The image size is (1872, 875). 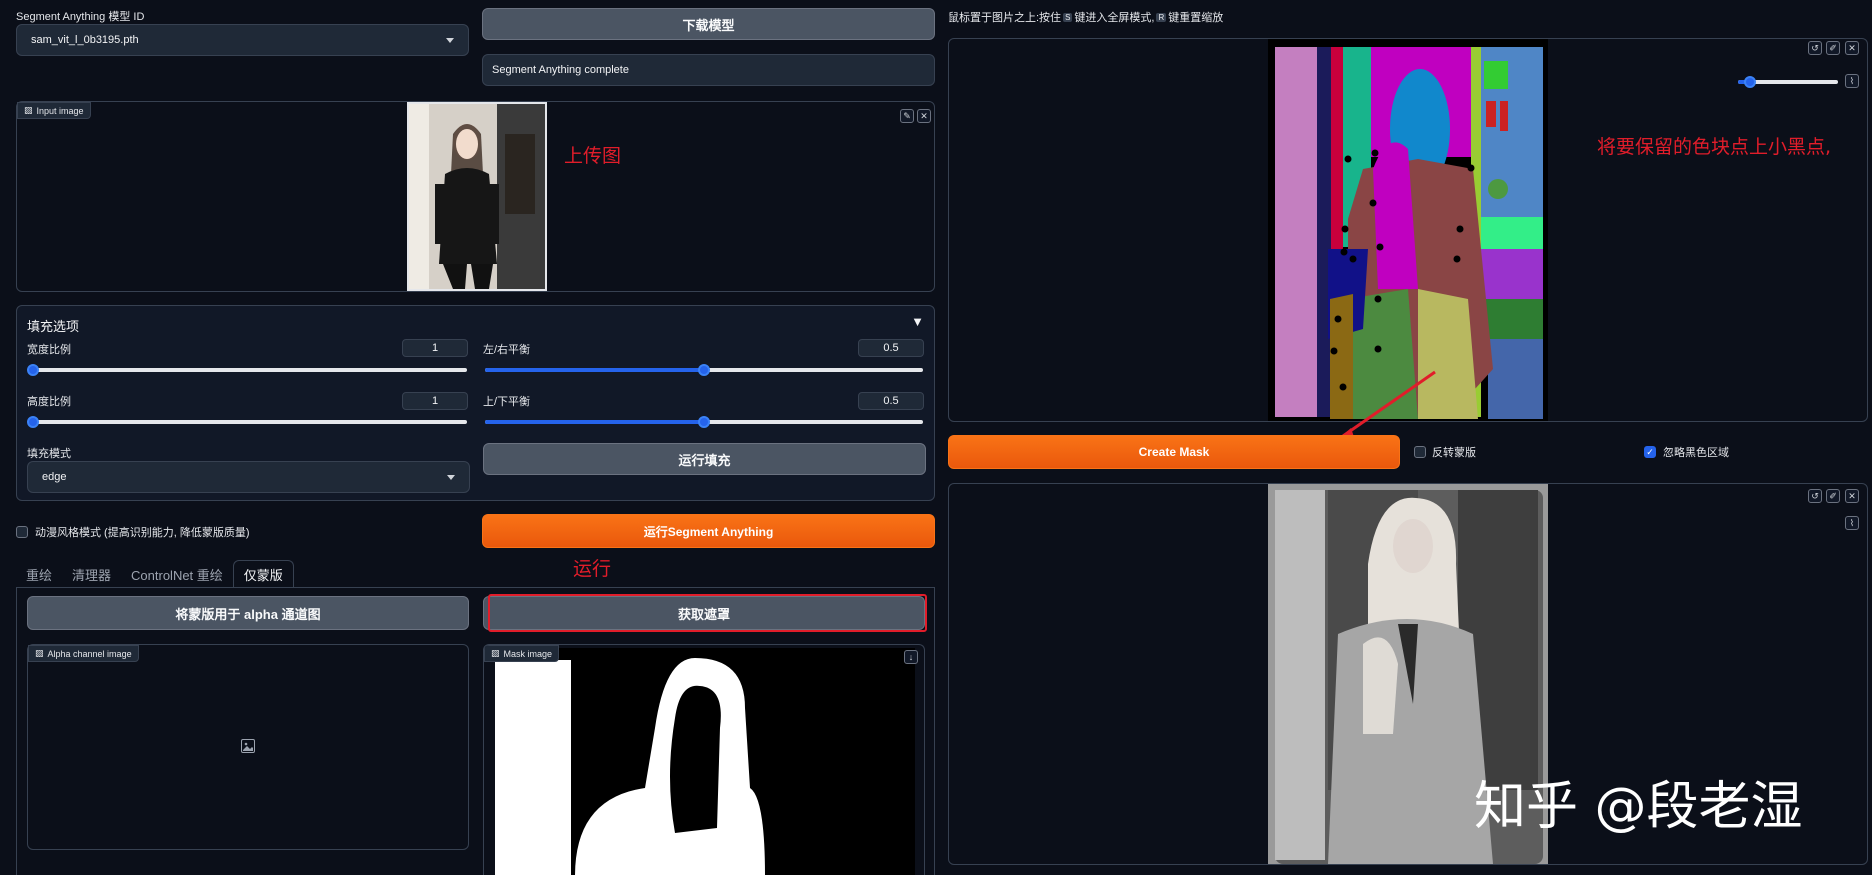 I want to click on input-image-label: Input image, so click(x=60, y=110).